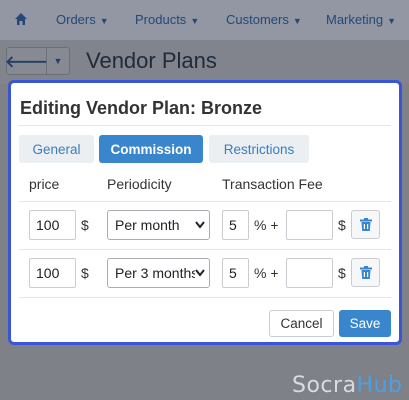 The height and width of the screenshot is (400, 409). I want to click on nav-item-products: Products ▼, so click(167, 19).